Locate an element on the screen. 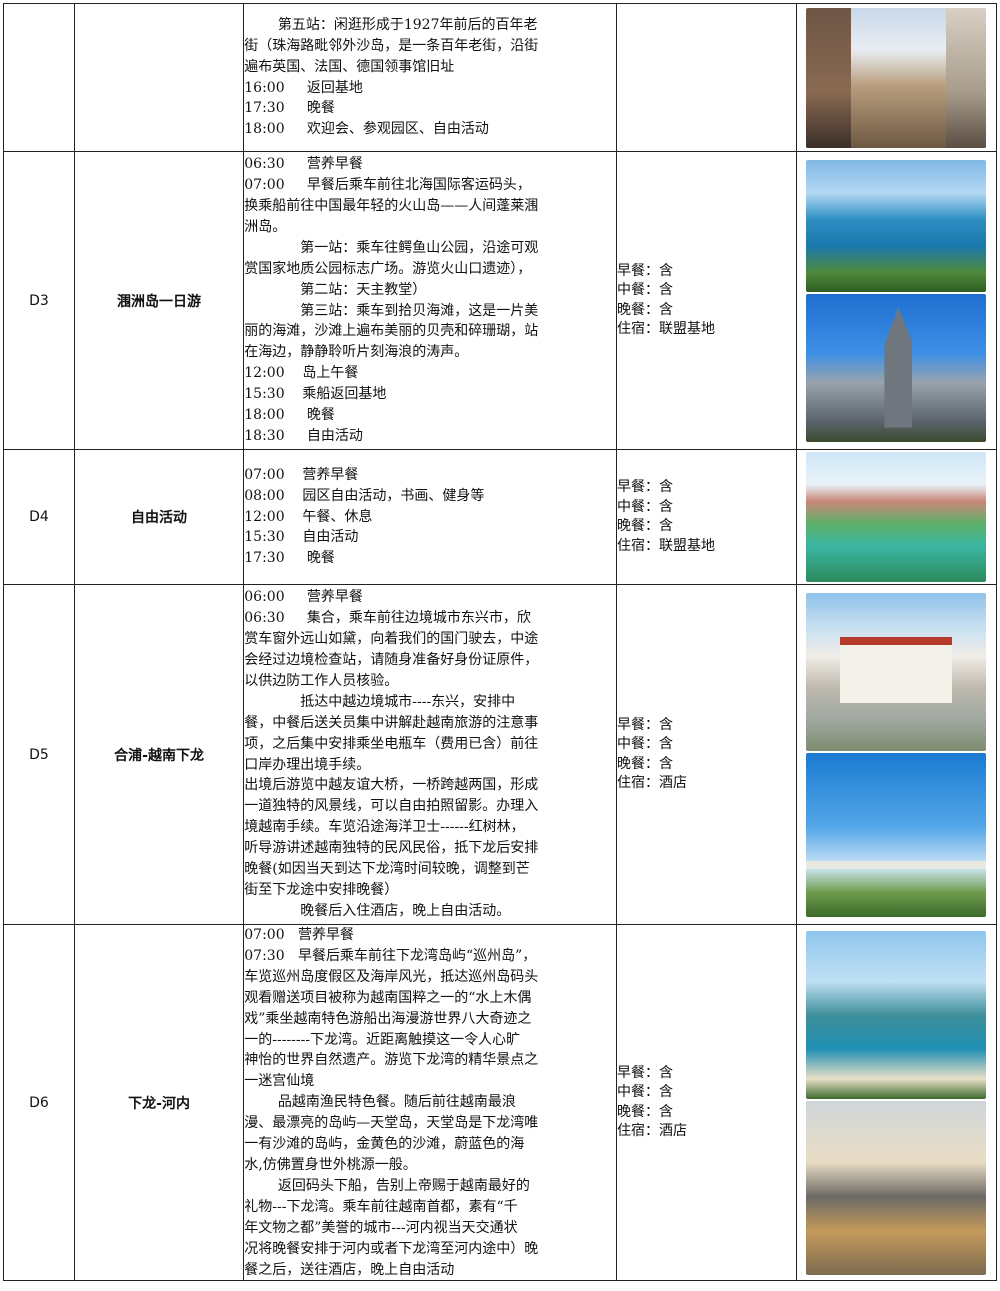  schedule-line: 一的--------下龙湾。近距离触摸这一令人心旷 is located at coordinates (382, 1039).